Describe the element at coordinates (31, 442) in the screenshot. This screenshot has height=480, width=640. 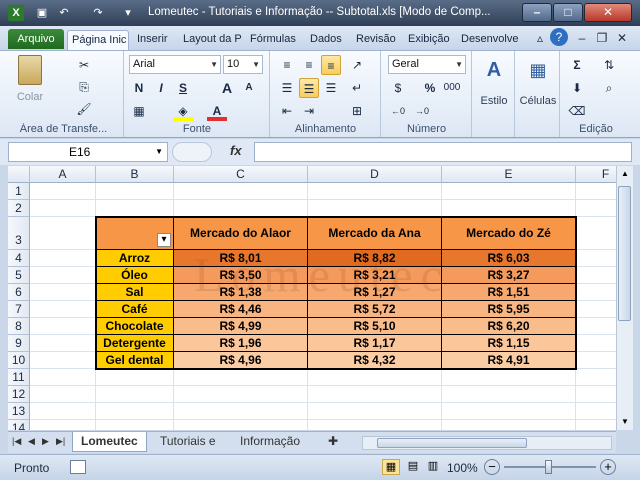
I see `prev-sheet-icon: ◀` at that location.